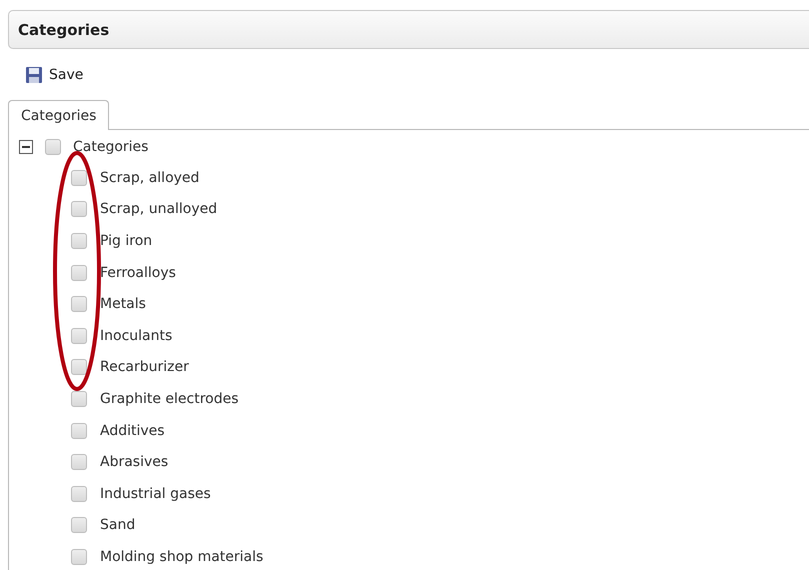  Describe the element at coordinates (159, 209) in the screenshot. I see `tree-item: Scrap, unalloyed` at that location.